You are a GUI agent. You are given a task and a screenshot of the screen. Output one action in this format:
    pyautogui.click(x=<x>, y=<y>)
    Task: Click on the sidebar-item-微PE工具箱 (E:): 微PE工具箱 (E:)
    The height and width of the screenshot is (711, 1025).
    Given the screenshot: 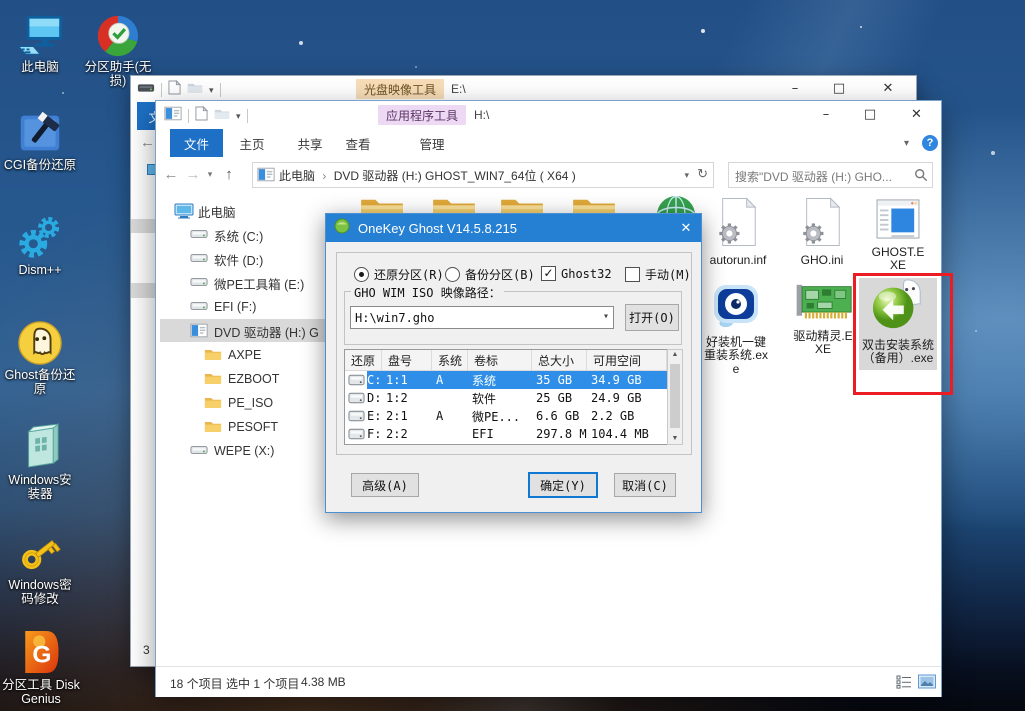 What is the action you would take?
    pyautogui.click(x=247, y=283)
    